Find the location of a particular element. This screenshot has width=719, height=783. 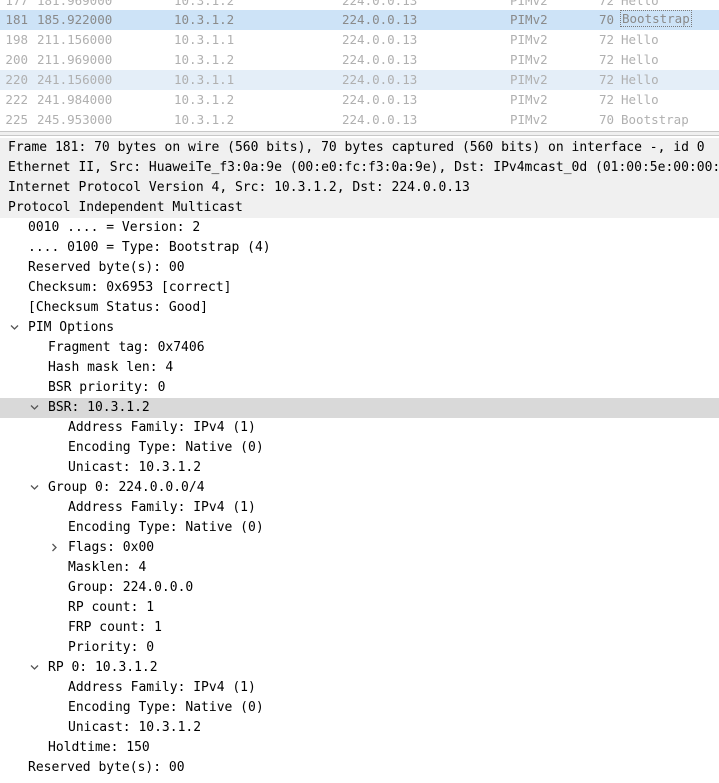

tree-item-rp-address-family: Address Family: IPv4 (1) is located at coordinates (359, 688).